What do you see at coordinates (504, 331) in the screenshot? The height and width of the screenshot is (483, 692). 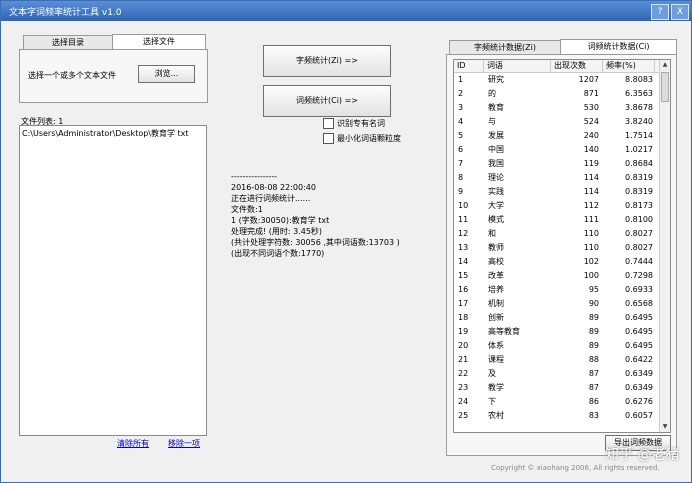 I see `cell-word: 高等教育` at bounding box center [504, 331].